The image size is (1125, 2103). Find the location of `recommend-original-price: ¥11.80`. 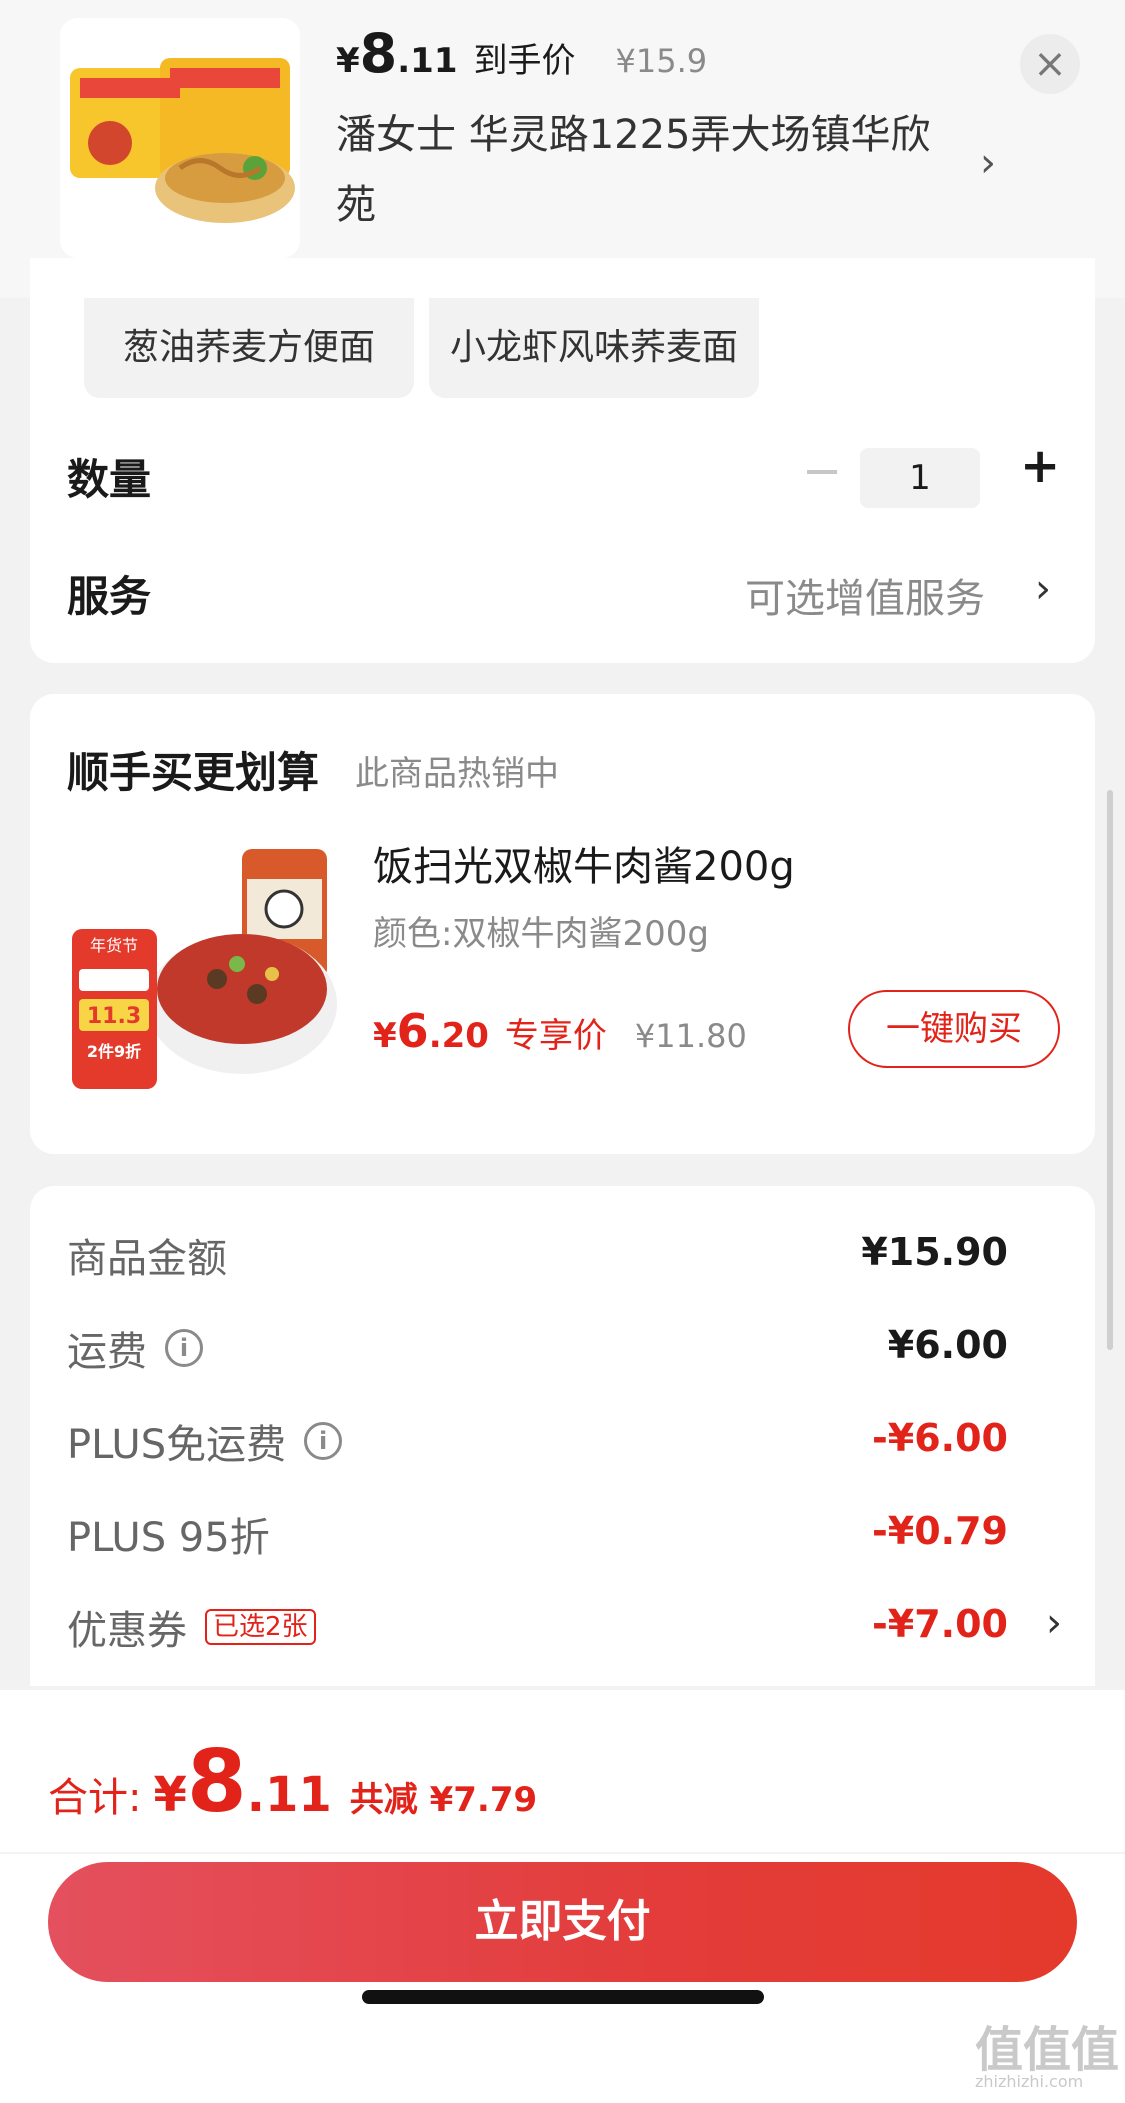

recommend-original-price: ¥11.80 is located at coordinates (690, 1036).